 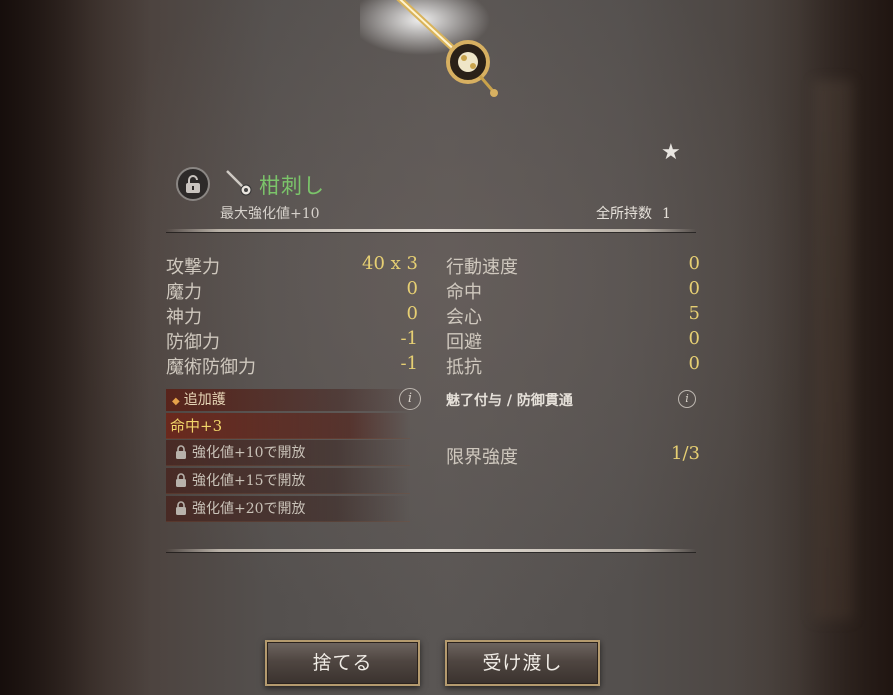 What do you see at coordinates (249, 509) in the screenshot?
I see `locked-slot-label: 強化値+20で開放` at bounding box center [249, 509].